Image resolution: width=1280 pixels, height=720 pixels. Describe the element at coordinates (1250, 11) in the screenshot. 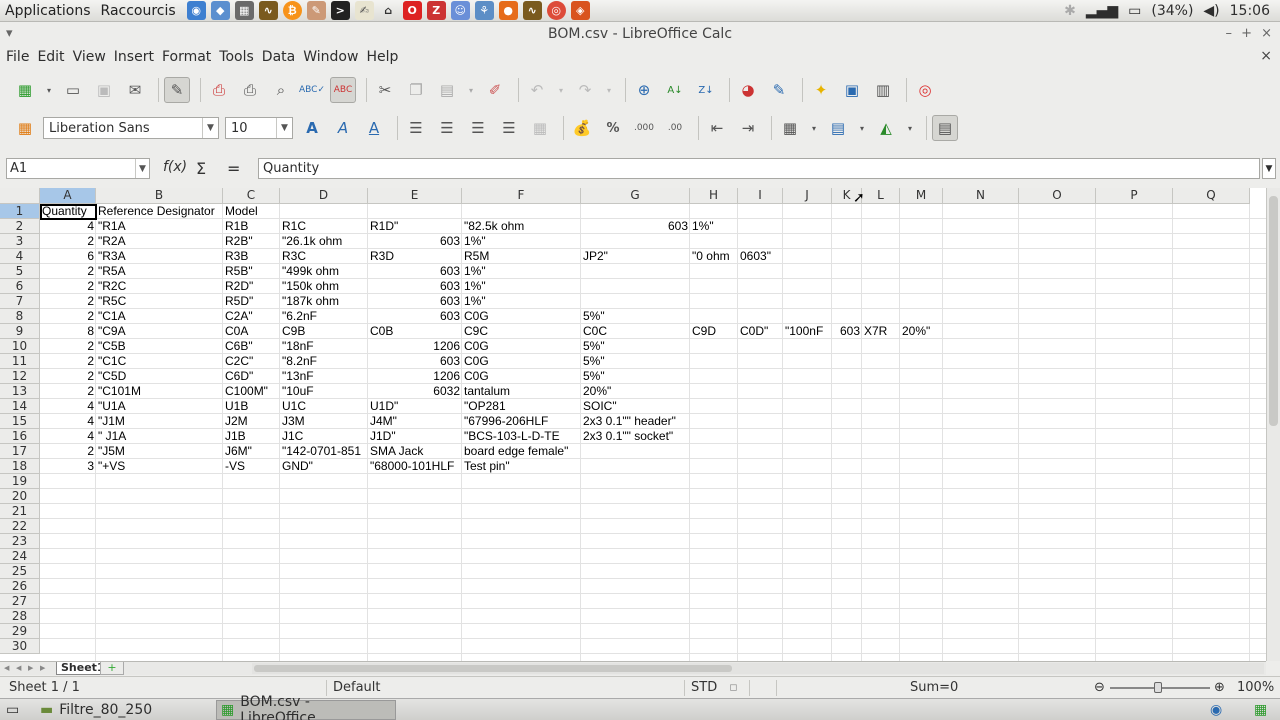

I see `clock: 15:06` at that location.